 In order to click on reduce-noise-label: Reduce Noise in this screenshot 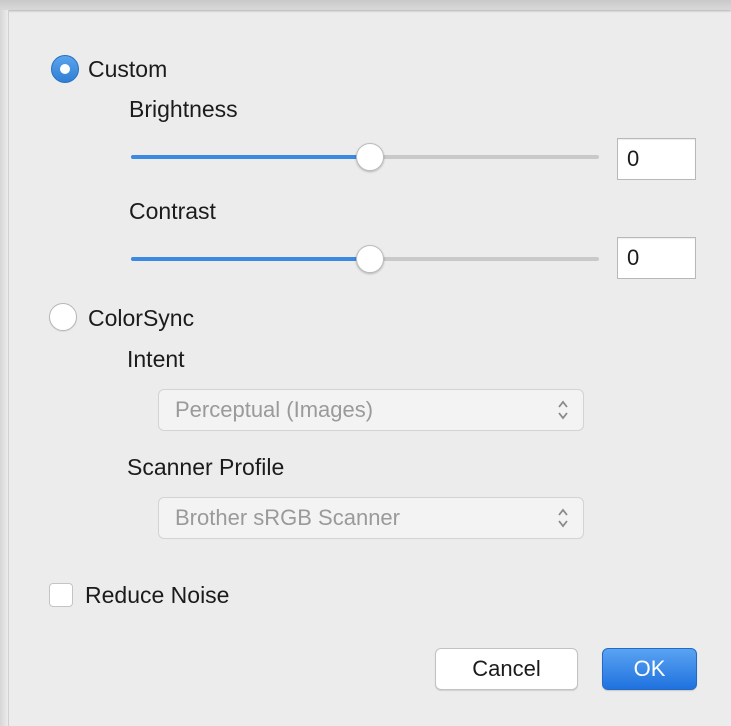, I will do `click(157, 595)`.